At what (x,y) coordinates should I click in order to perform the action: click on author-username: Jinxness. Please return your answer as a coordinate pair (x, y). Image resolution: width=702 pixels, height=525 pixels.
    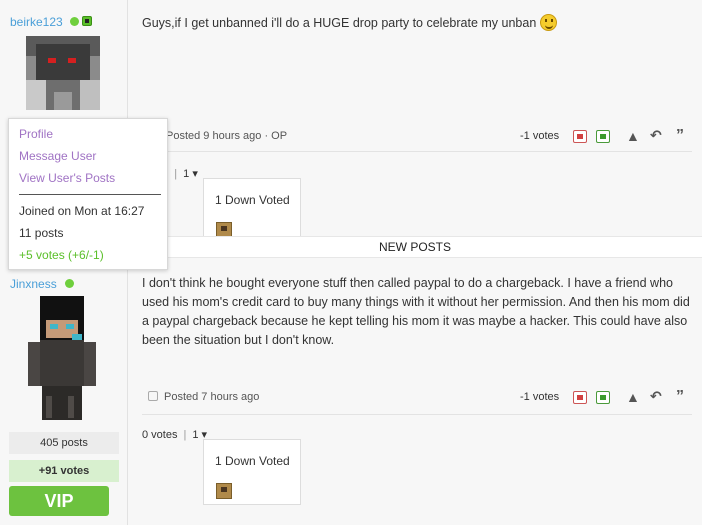
    Looking at the image, I should click on (33, 284).